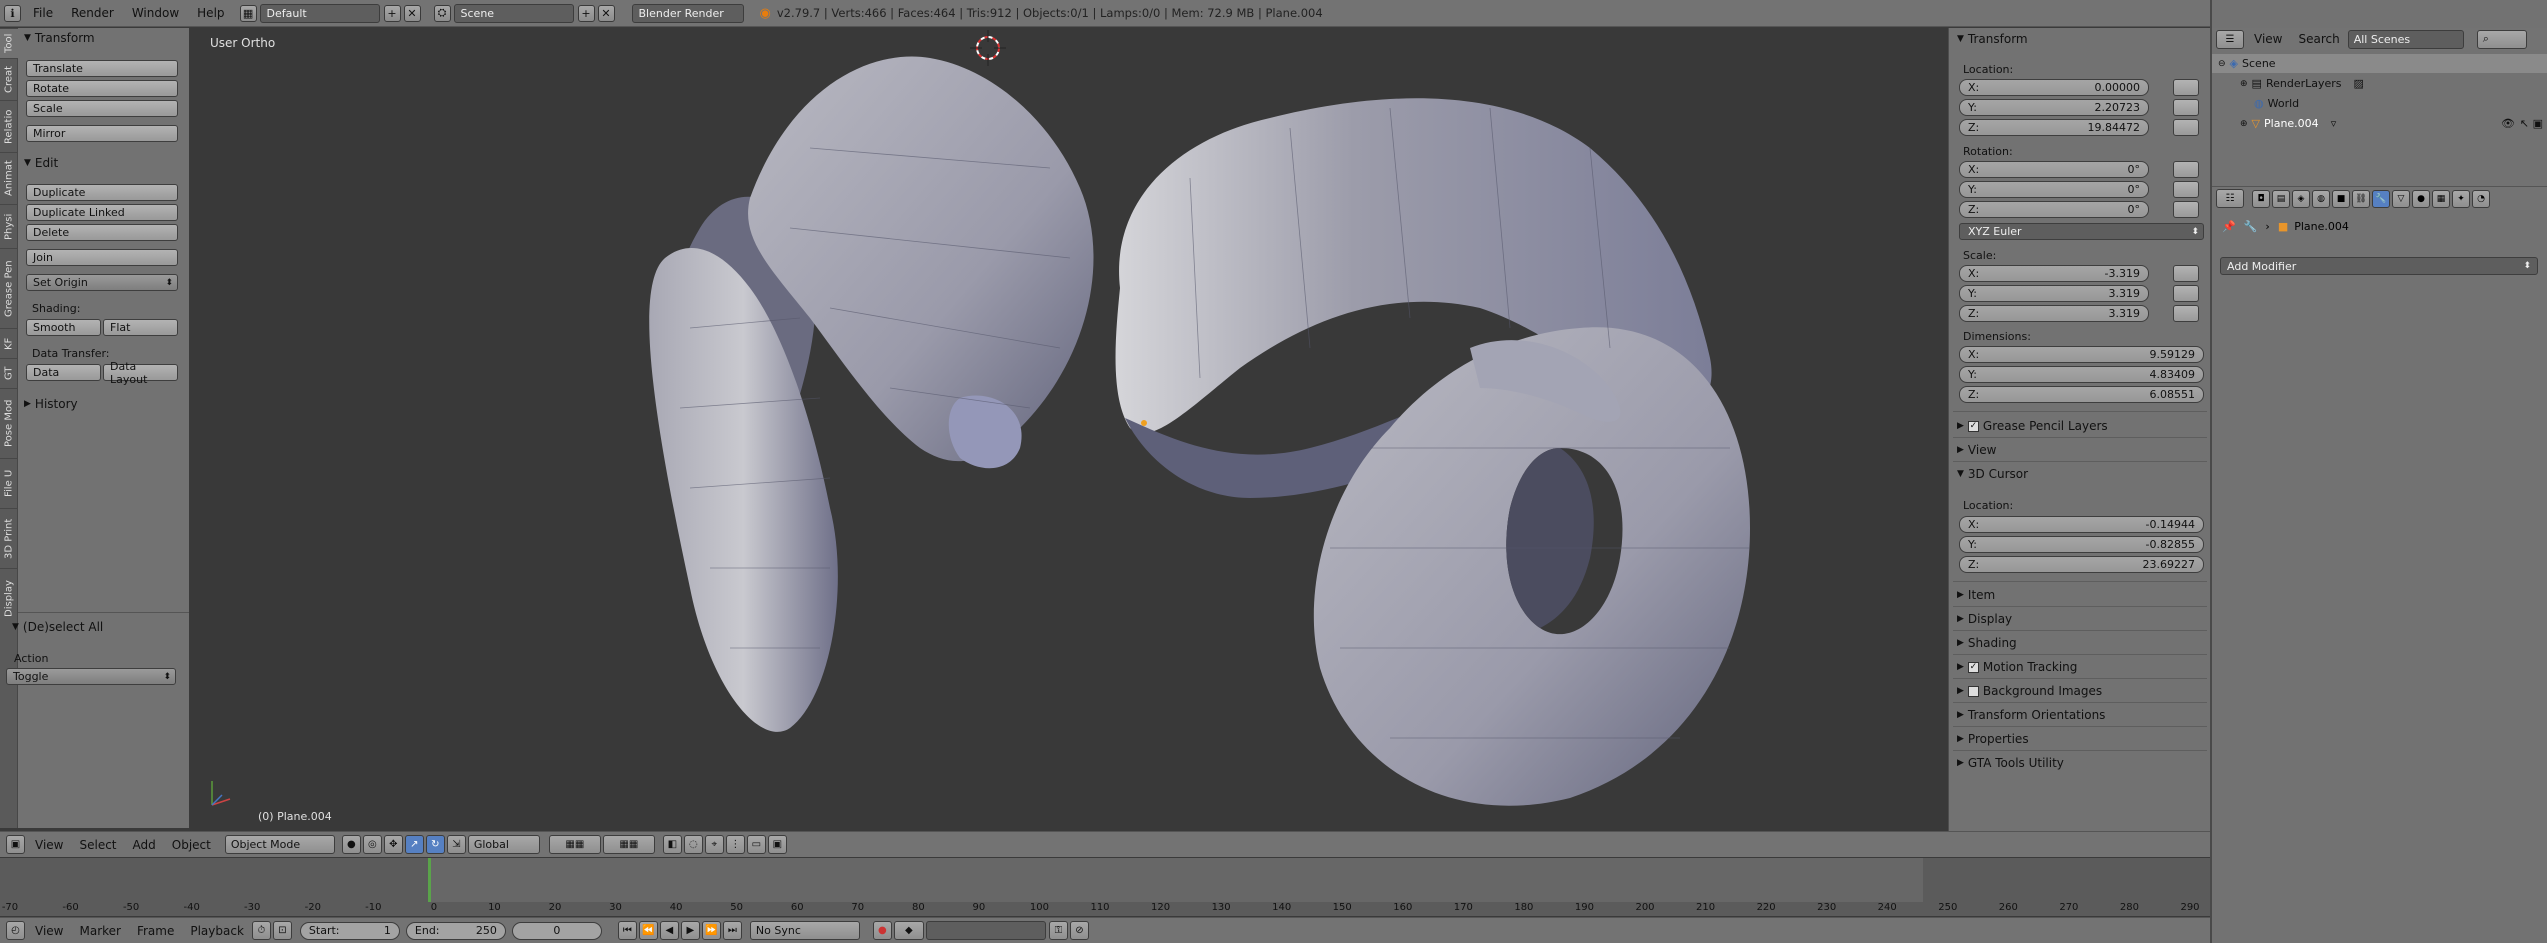  Describe the element at coordinates (102, 88) in the screenshot. I see `rotate-button: Rotate` at that location.